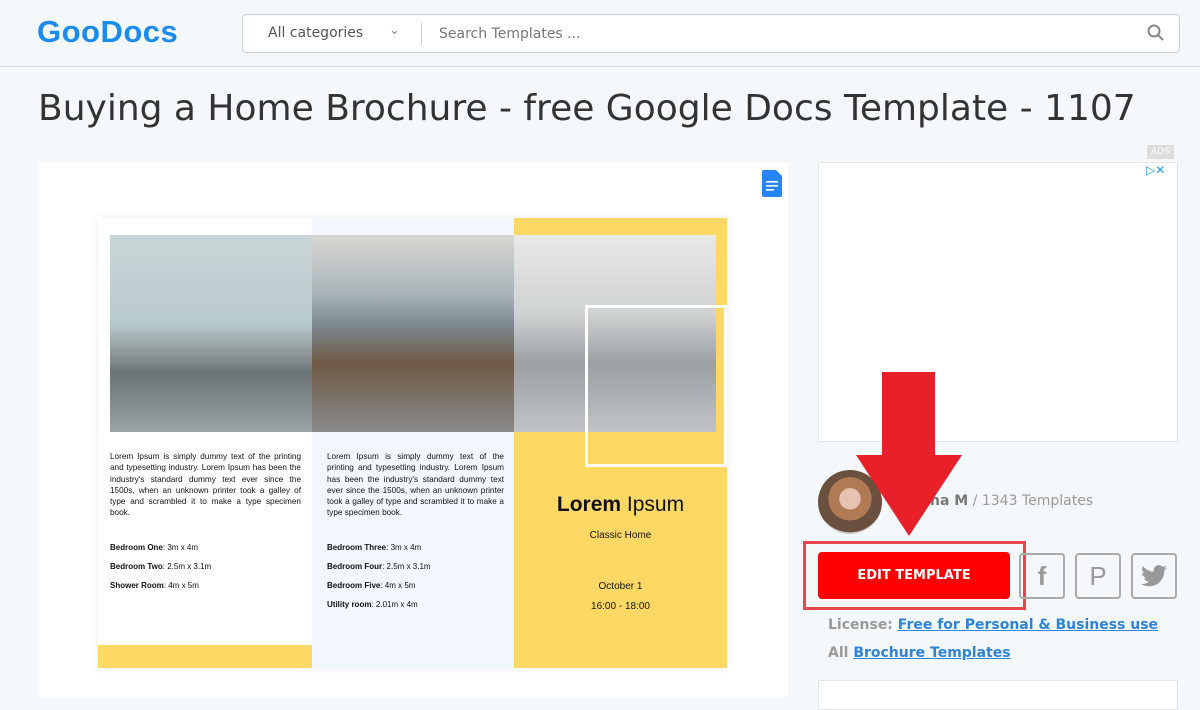  Describe the element at coordinates (371, 585) in the screenshot. I see `spec-item: Bedroom Five: 4m x 5m` at that location.